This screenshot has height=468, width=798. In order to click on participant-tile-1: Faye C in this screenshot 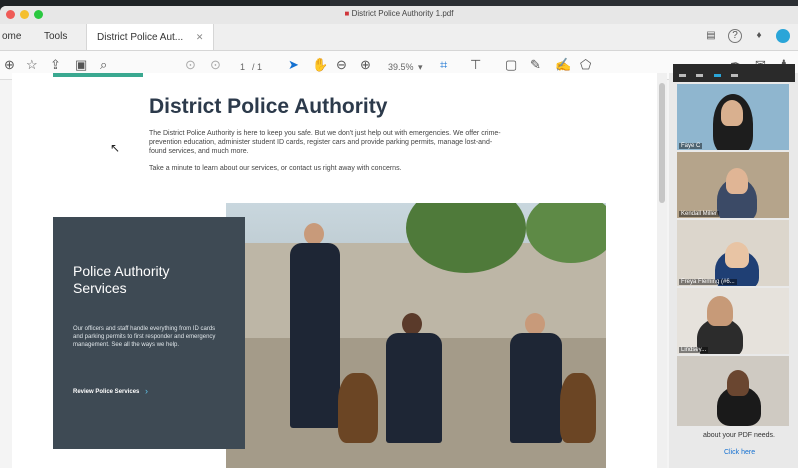, I will do `click(733, 117)`.